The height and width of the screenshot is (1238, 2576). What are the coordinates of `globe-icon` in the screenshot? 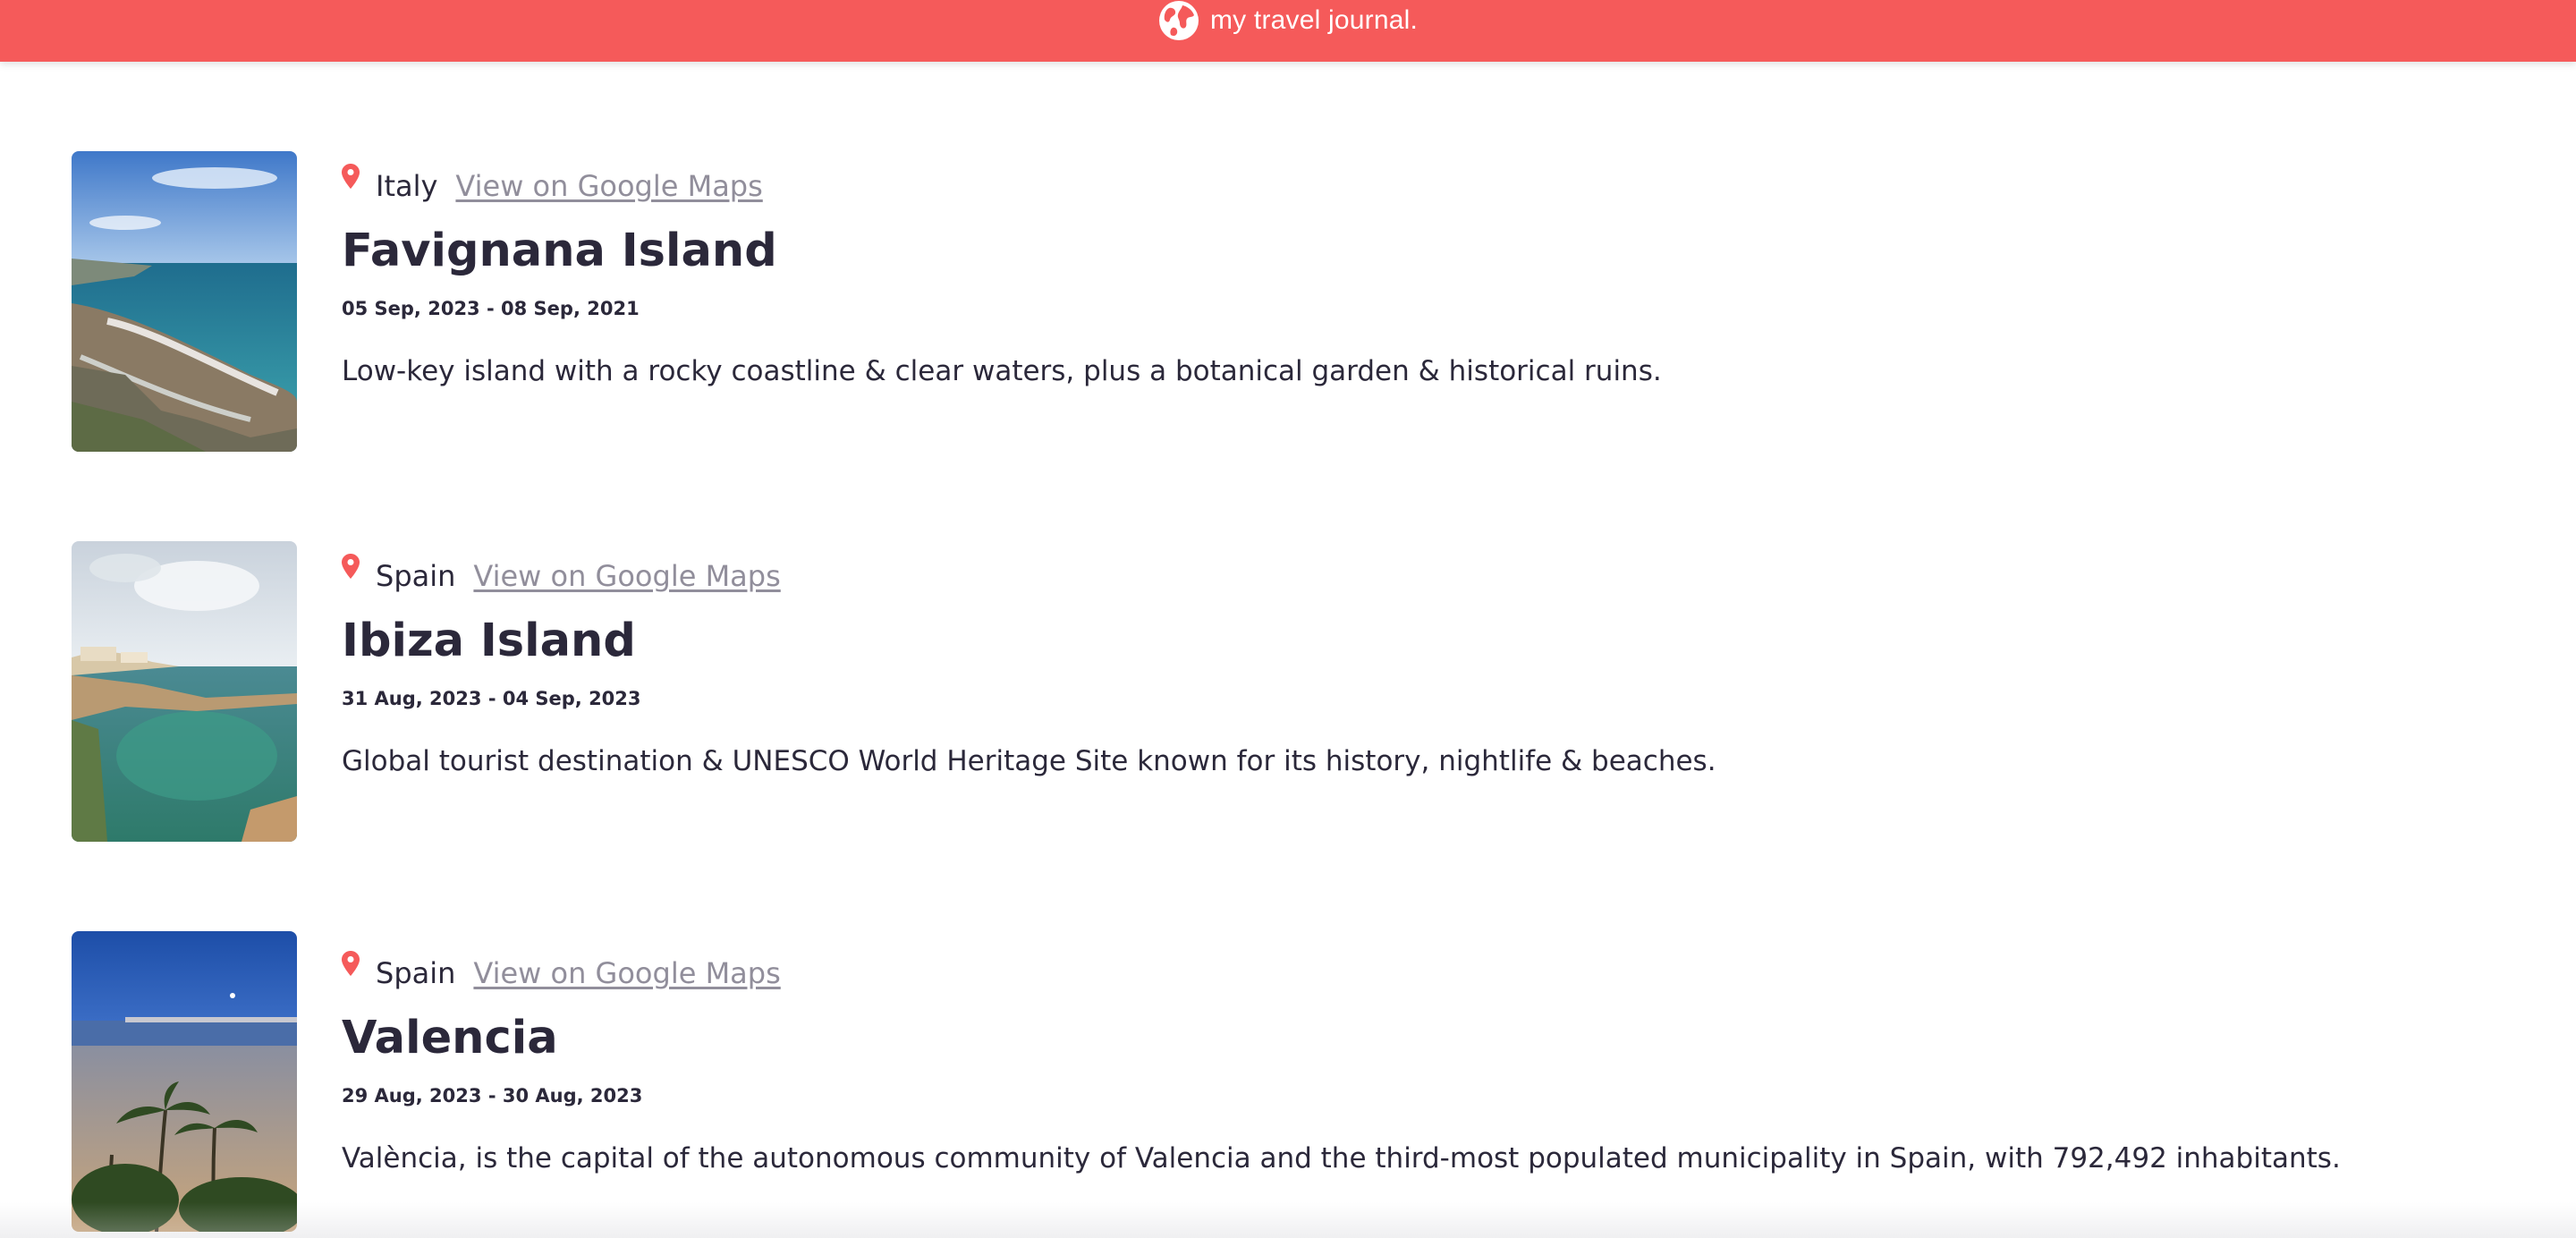 It's located at (1178, 20).